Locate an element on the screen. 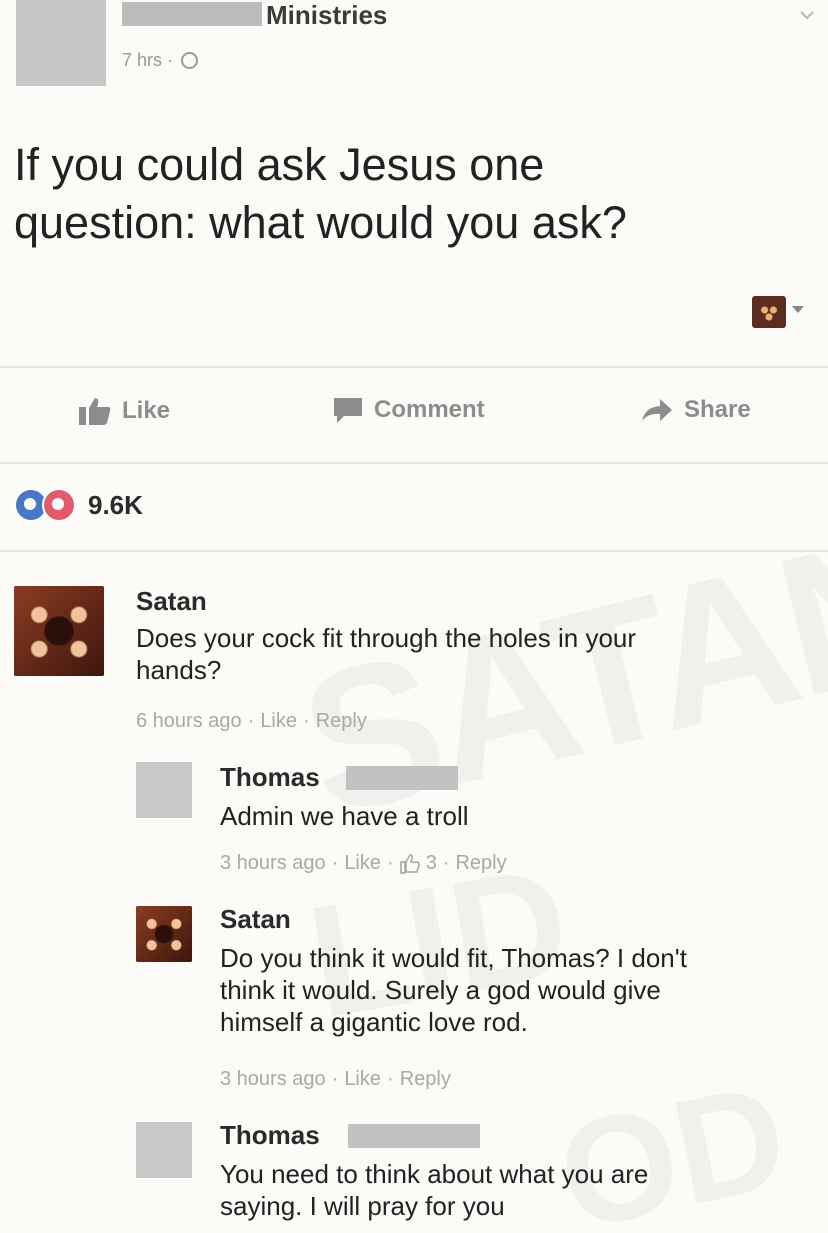 This screenshot has width=828, height=1233. comment-label: Comment is located at coordinates (429, 409).